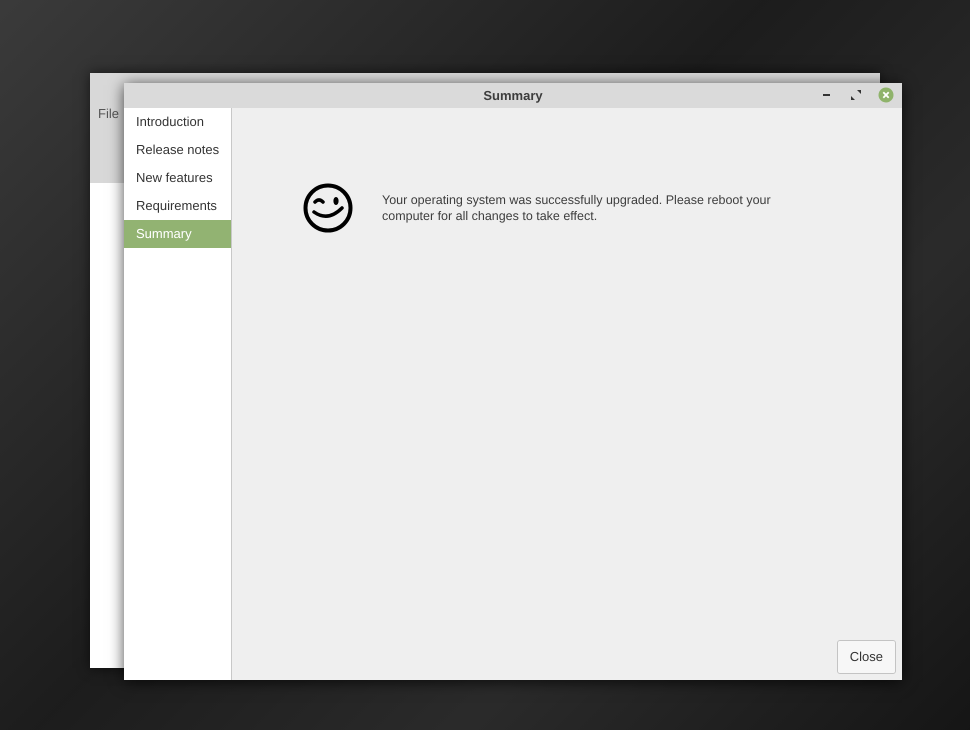  I want to click on sidebar-item: Release notes, so click(177, 150).